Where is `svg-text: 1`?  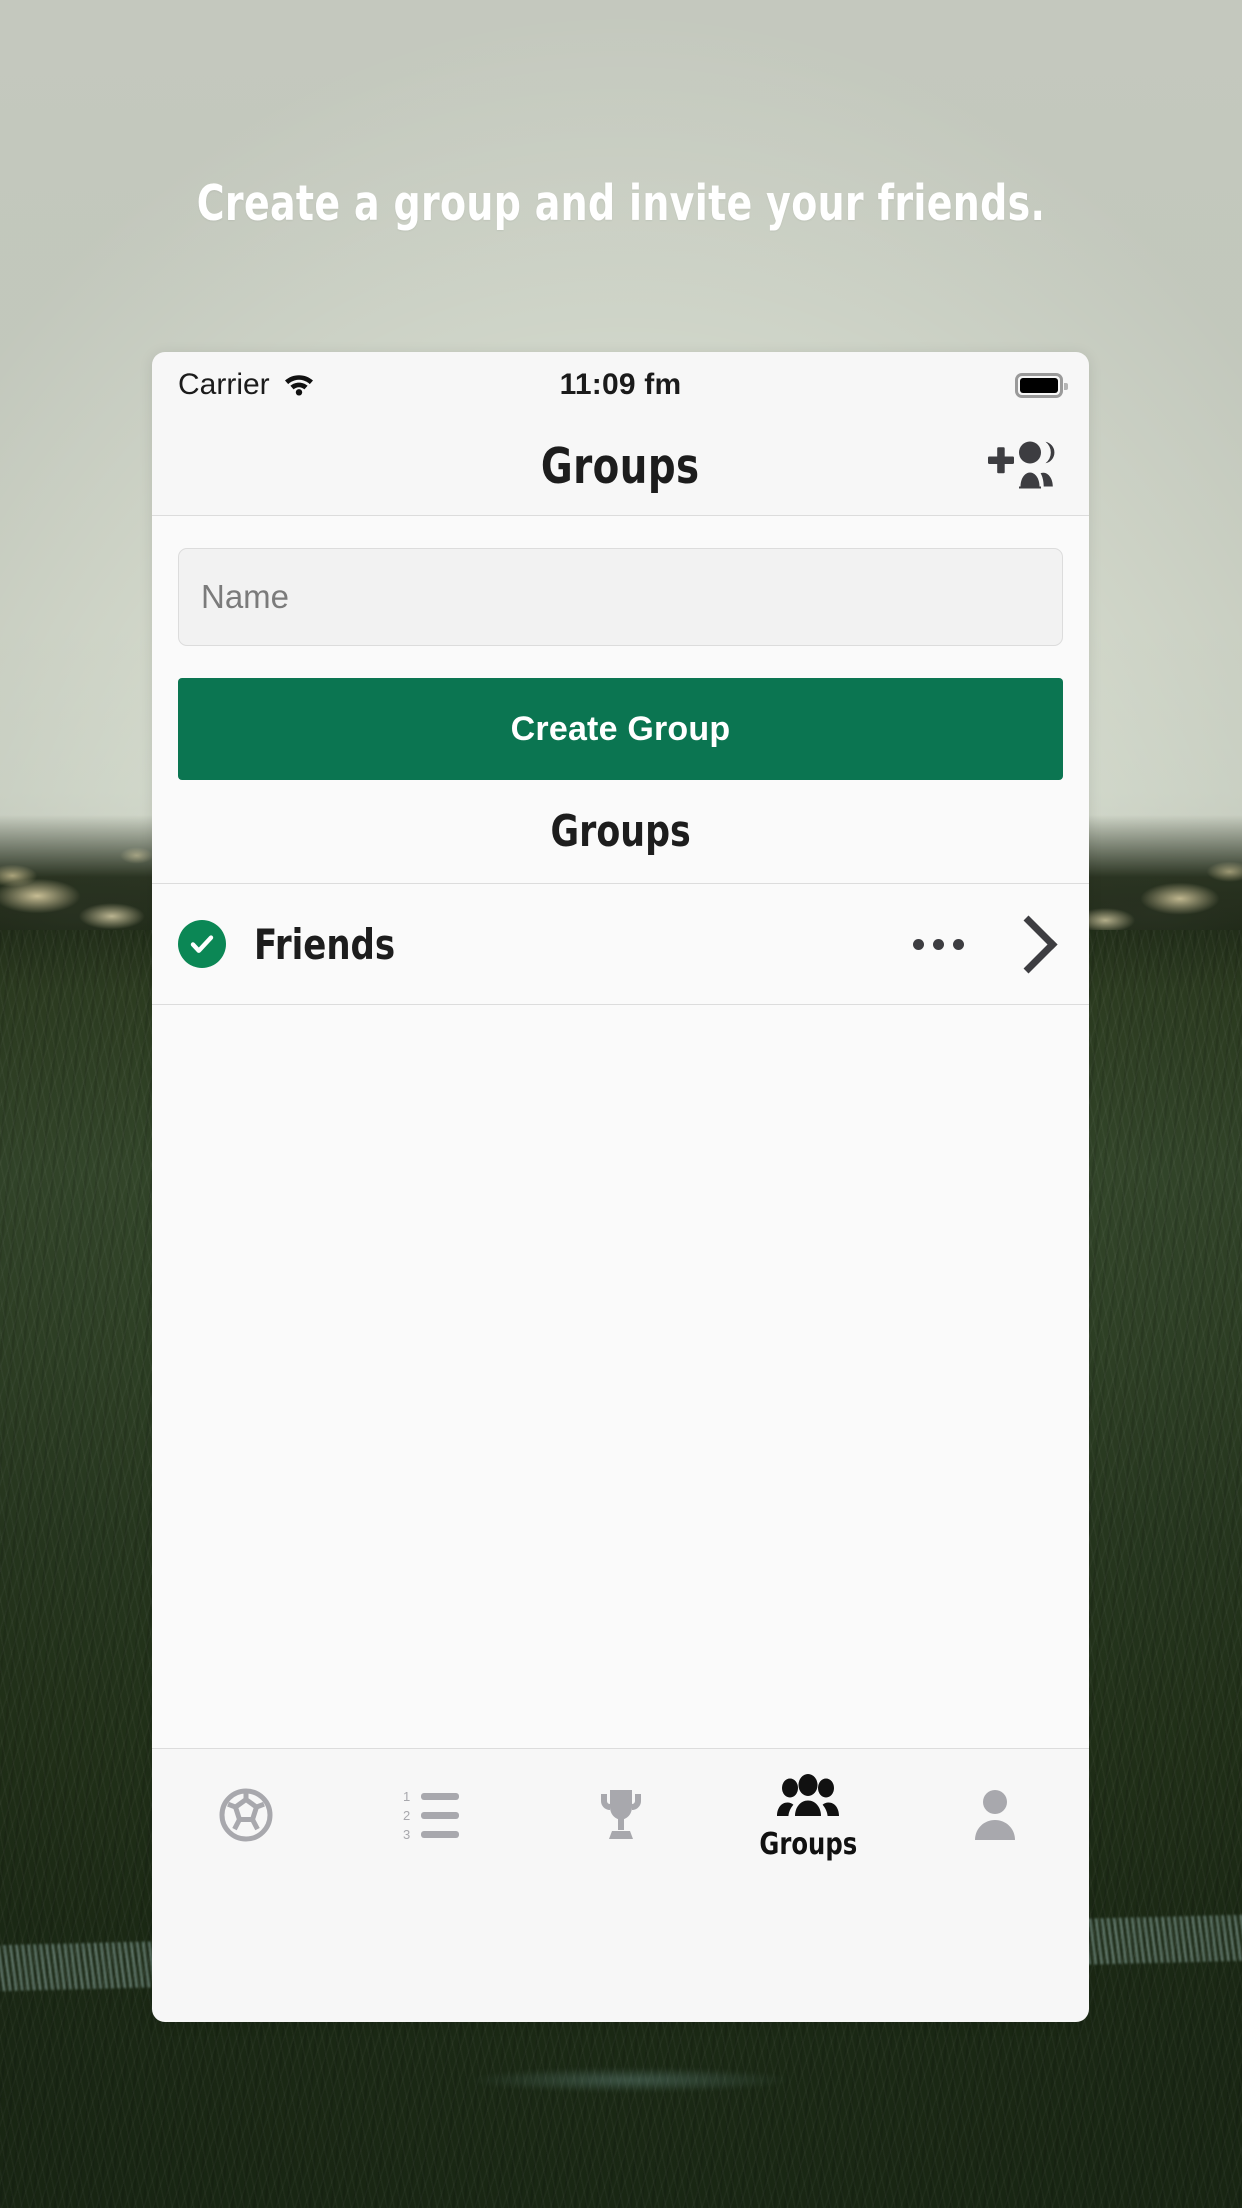 svg-text: 1 is located at coordinates (406, 1796).